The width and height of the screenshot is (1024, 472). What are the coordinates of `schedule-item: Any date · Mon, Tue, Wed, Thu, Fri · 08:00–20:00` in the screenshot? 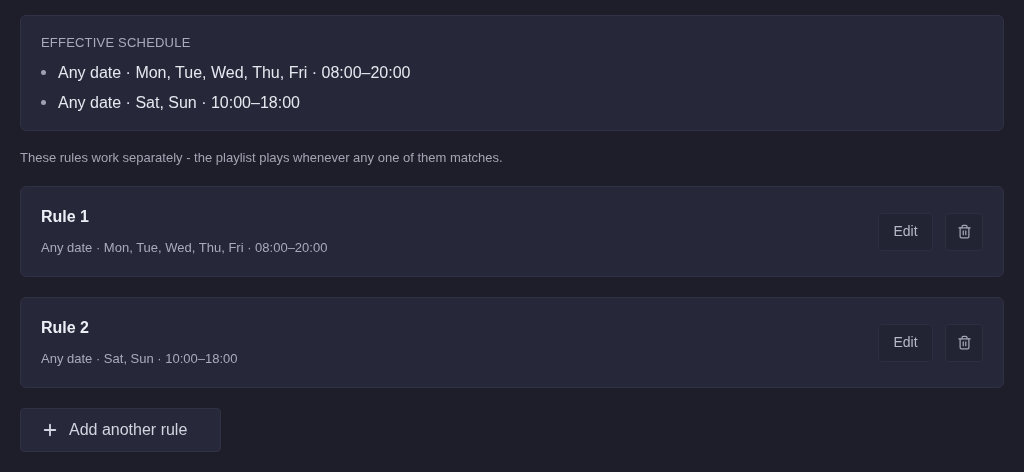 It's located at (234, 72).